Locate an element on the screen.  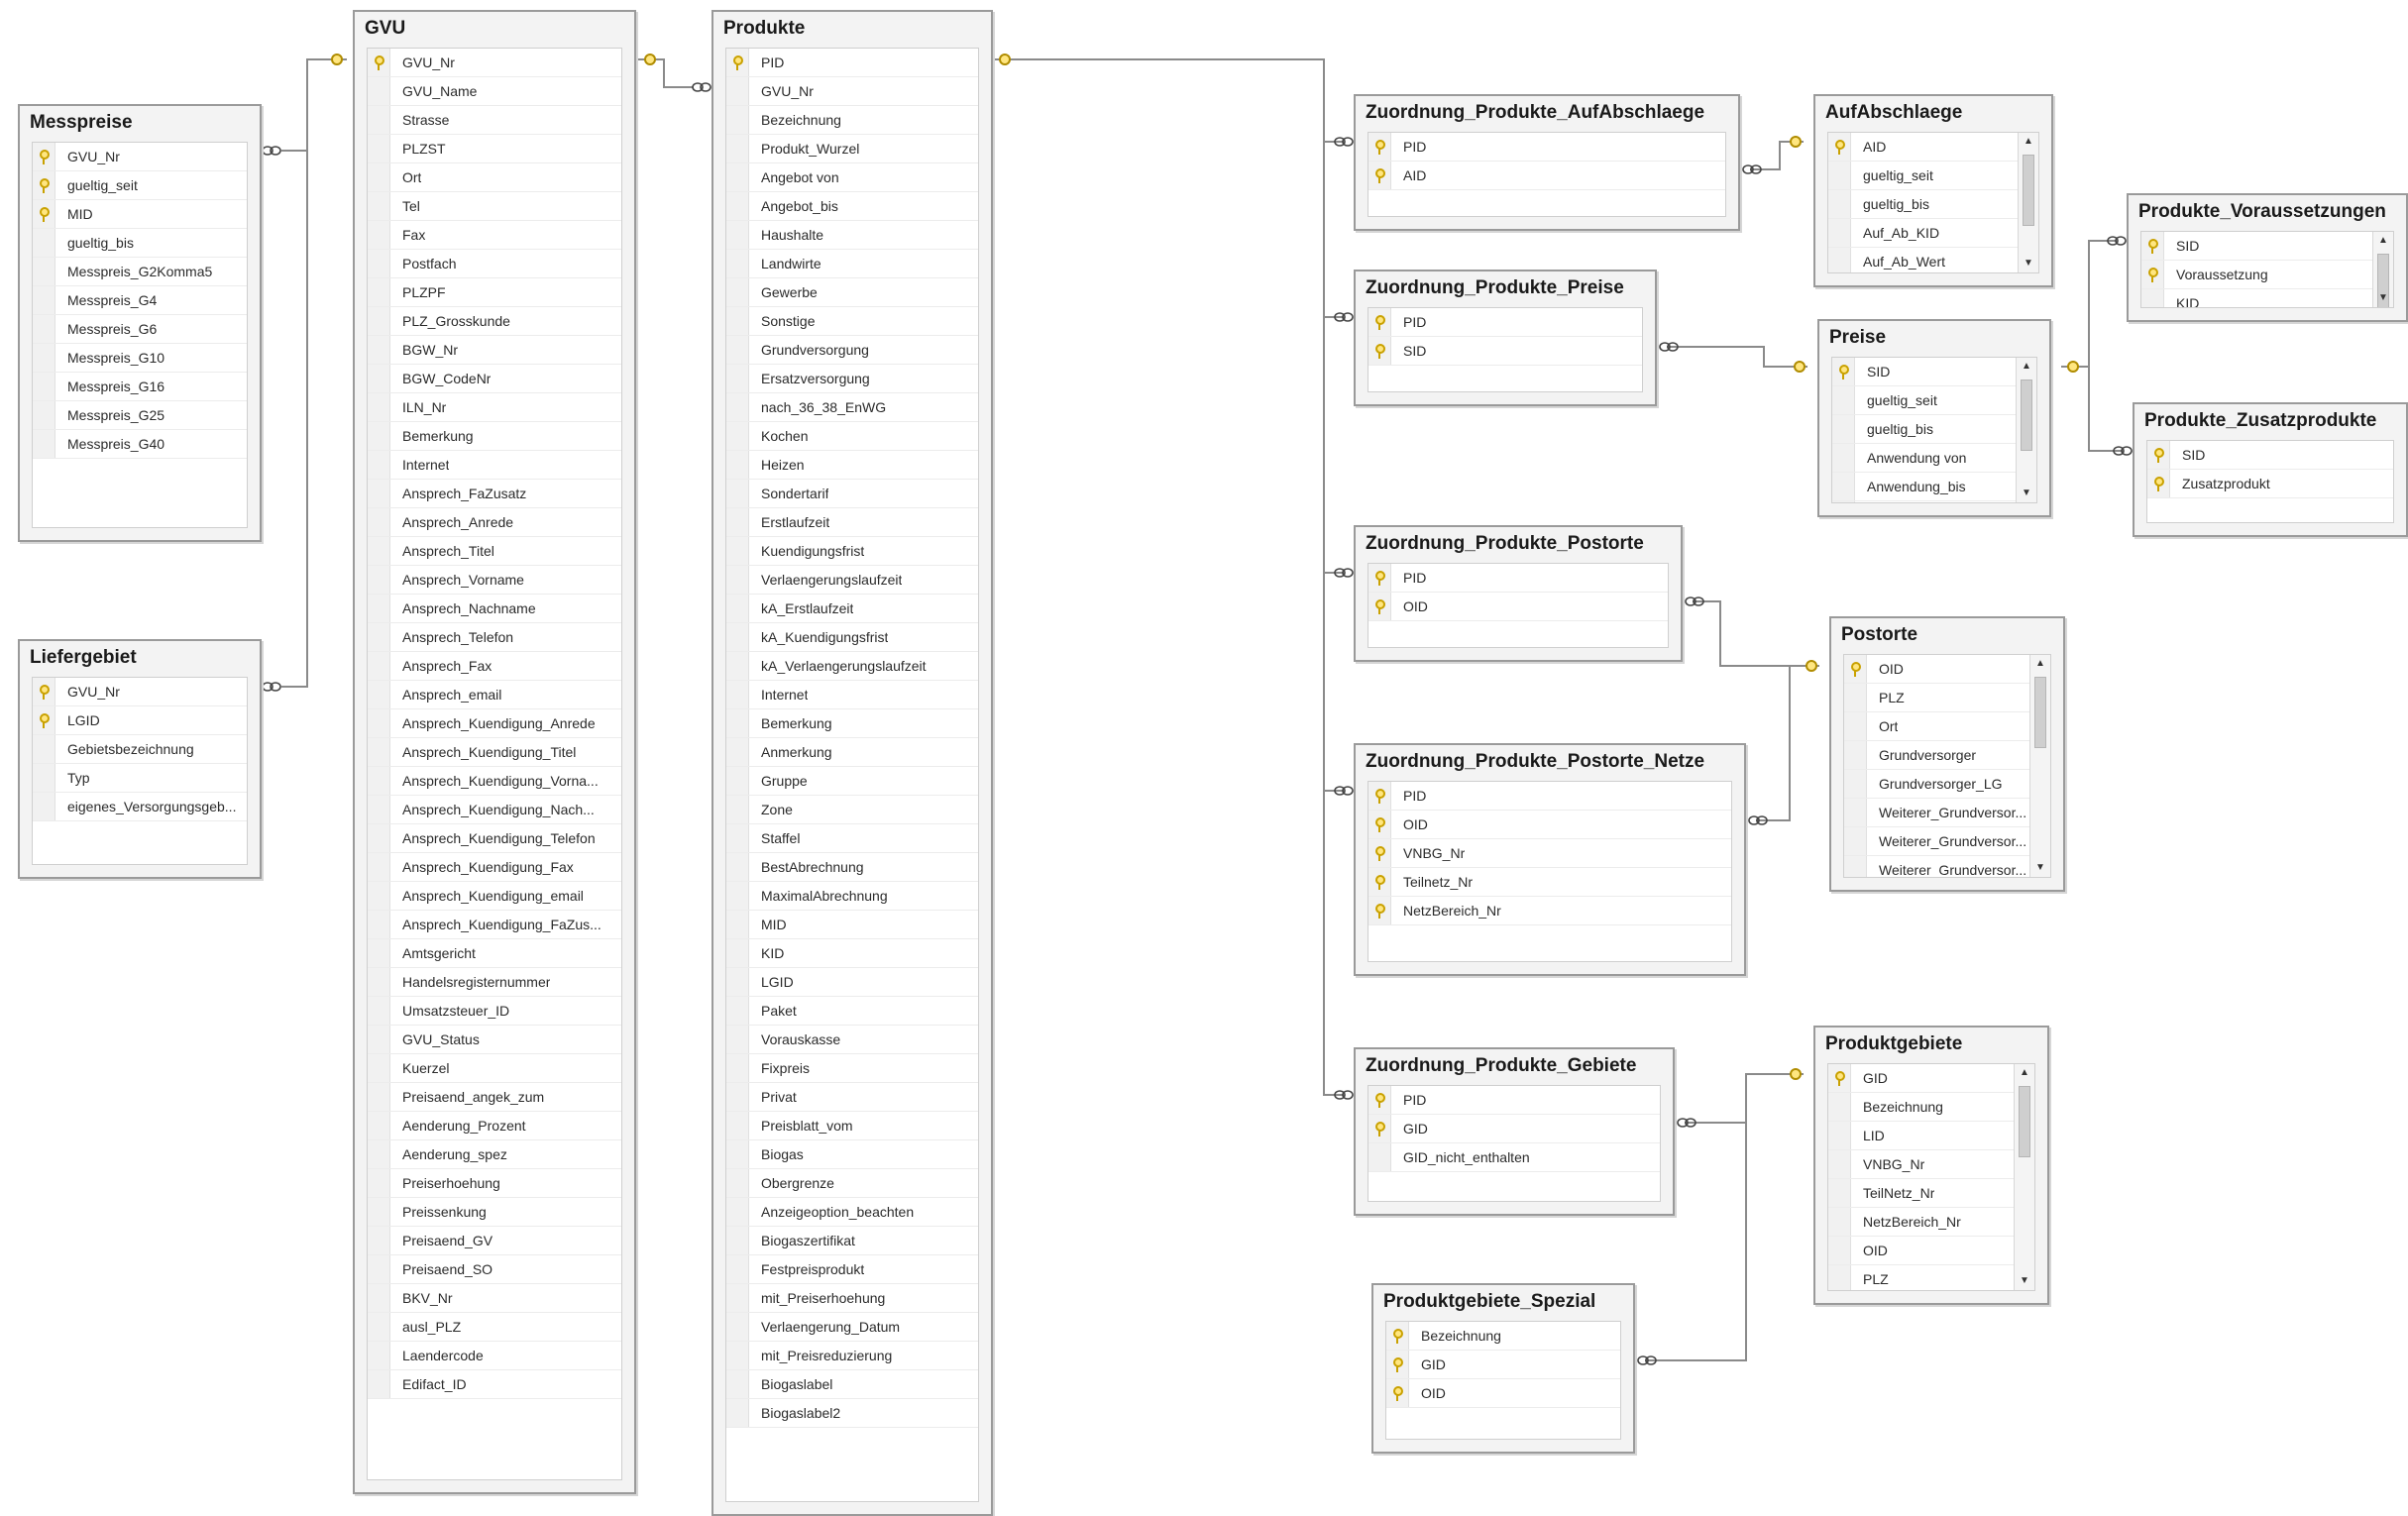
column-row: Messpreis_G10 is located at coordinates (140, 358).